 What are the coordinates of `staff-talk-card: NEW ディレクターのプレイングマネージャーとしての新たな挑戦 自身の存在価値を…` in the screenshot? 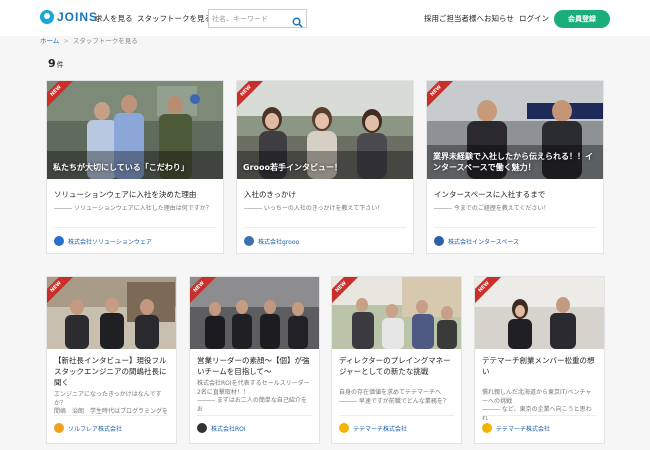 It's located at (396, 360).